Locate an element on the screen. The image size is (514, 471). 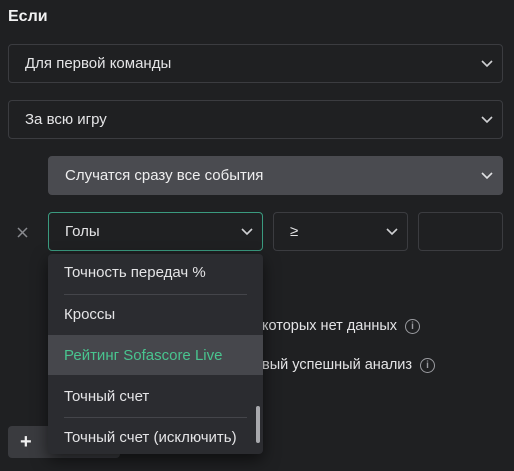
dropdown-item: Точность передач % is located at coordinates (155, 273).